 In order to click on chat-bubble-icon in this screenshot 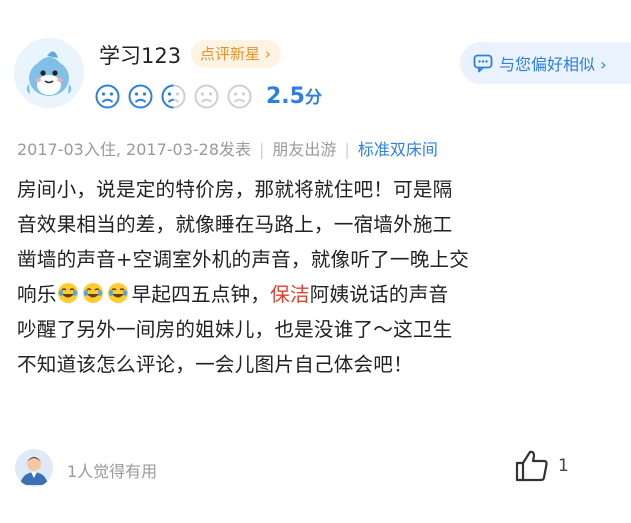, I will do `click(483, 63)`.